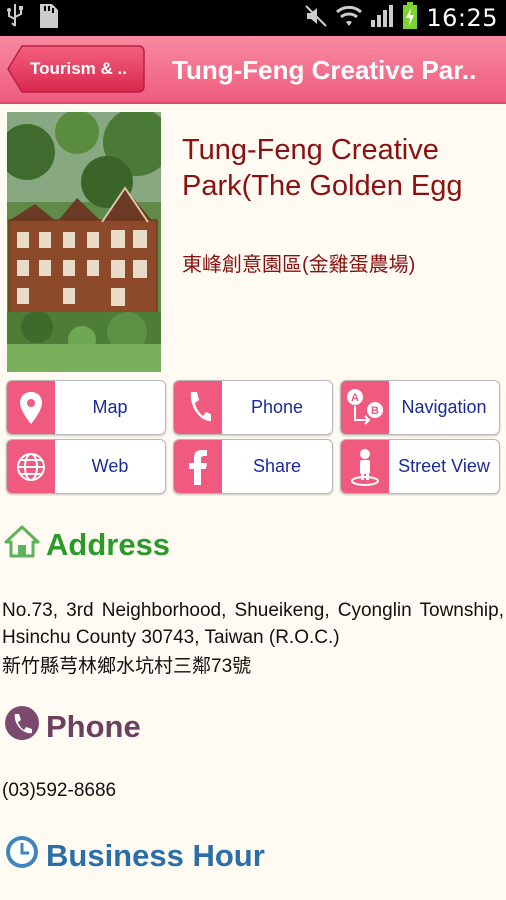 This screenshot has width=506, height=900. Describe the element at coordinates (349, 18) in the screenshot. I see `wifi-icon` at that location.